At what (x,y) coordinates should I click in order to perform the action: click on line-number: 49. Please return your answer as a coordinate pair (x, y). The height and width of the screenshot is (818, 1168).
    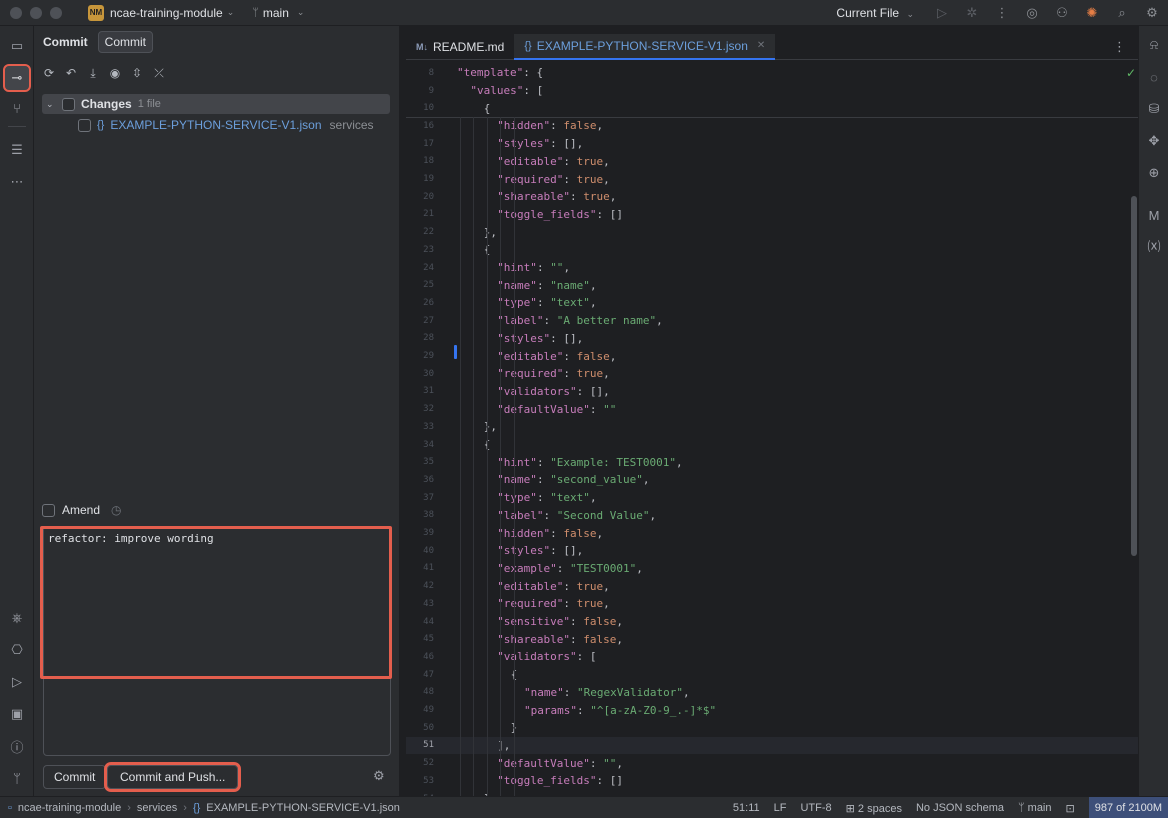
    Looking at the image, I should click on (420, 710).